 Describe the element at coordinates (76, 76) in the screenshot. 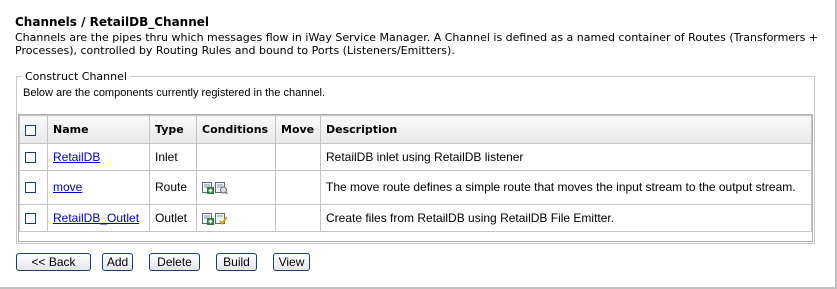

I see `fieldset-legend: Construct Channel` at that location.